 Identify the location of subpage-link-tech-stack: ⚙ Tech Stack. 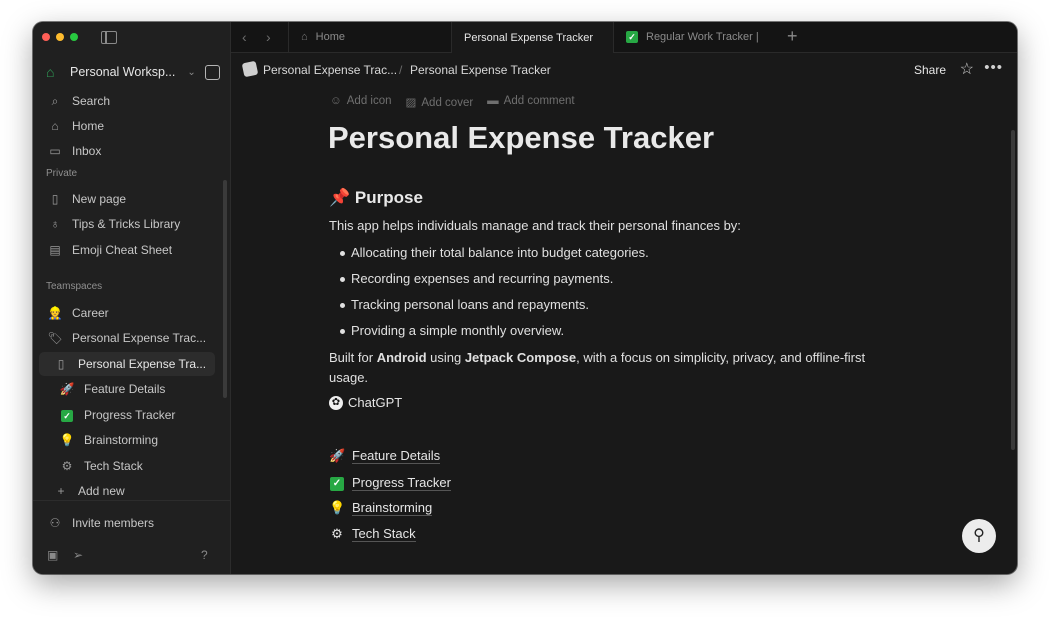
(372, 534).